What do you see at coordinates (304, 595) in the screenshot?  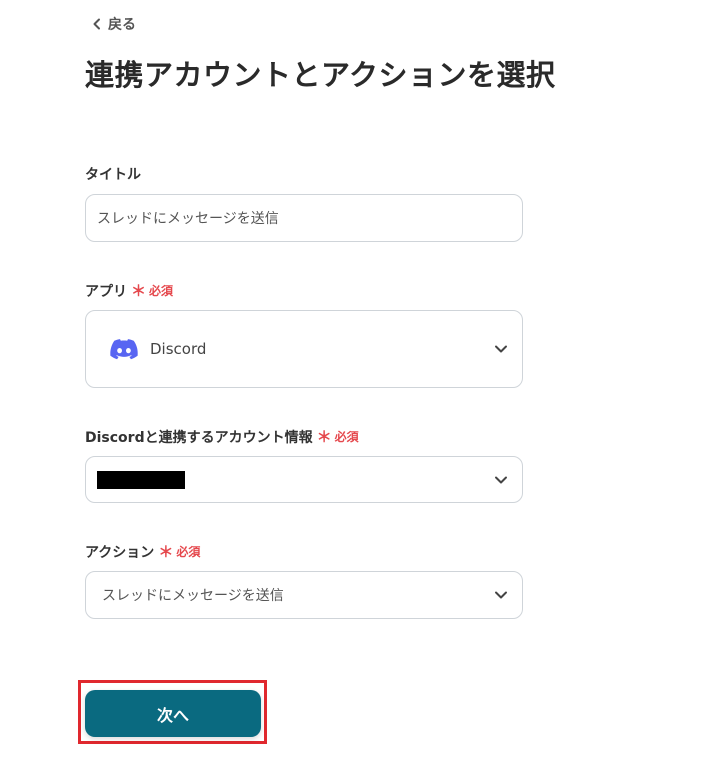 I see `action-select: スレッドにメッセージを送信` at bounding box center [304, 595].